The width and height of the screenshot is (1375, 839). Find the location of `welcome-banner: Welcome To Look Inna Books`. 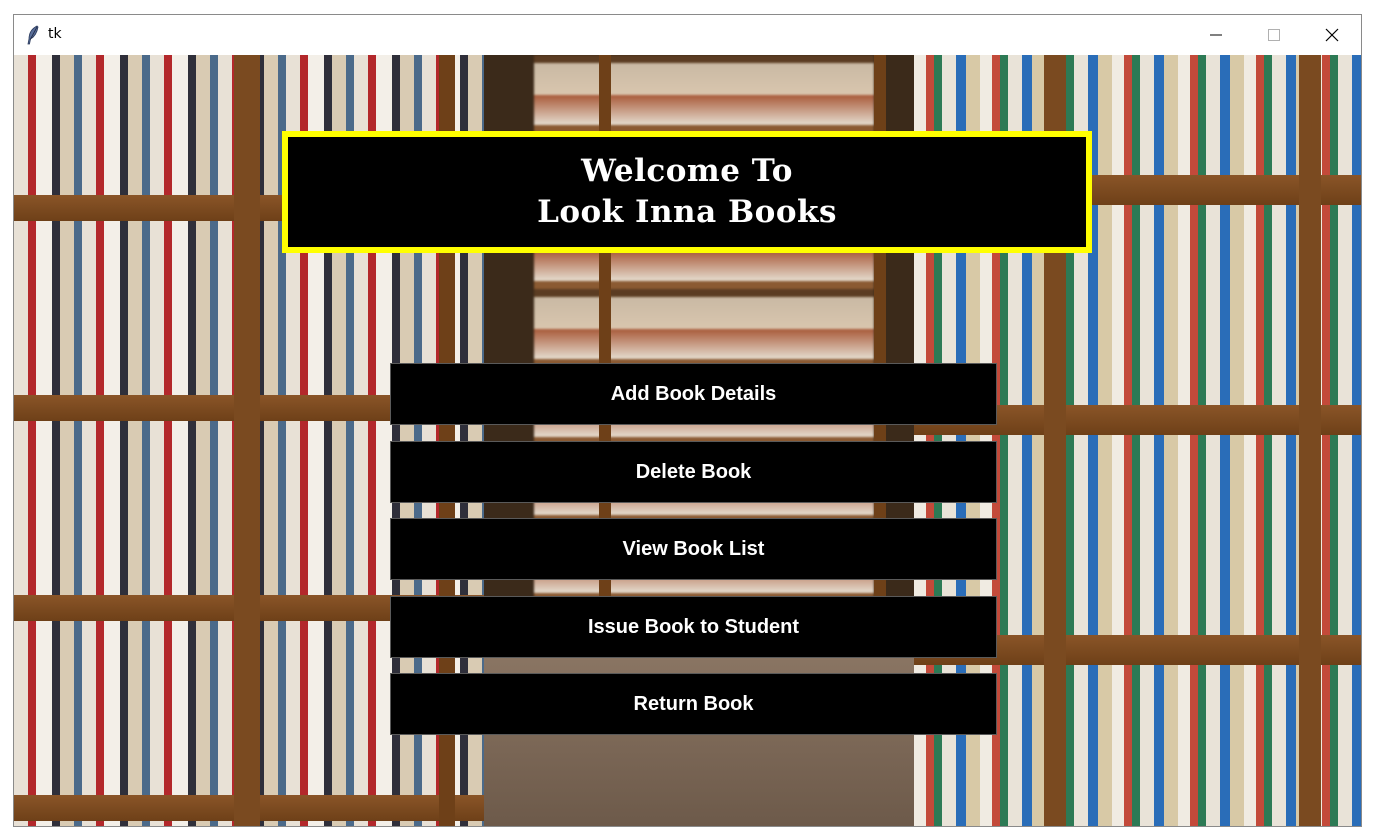

welcome-banner: Welcome To Look Inna Books is located at coordinates (687, 192).